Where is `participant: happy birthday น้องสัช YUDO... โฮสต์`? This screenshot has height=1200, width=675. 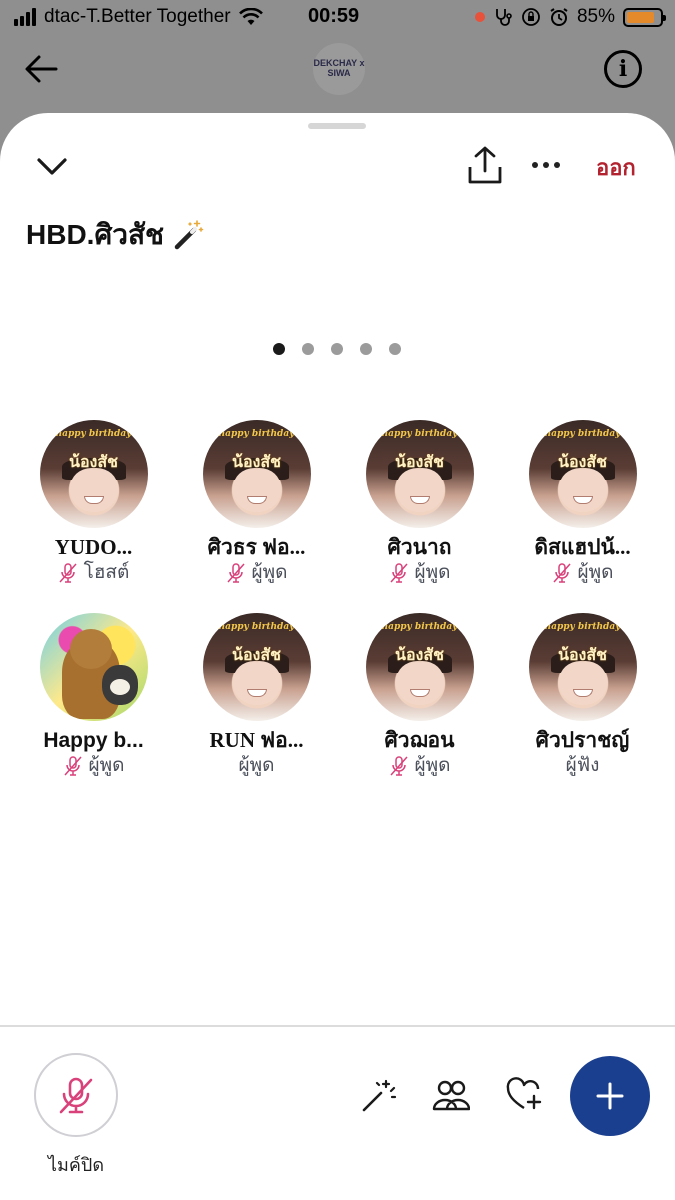 participant: happy birthday น้องสัช YUDO... โฮสต์ is located at coordinates (93, 502).